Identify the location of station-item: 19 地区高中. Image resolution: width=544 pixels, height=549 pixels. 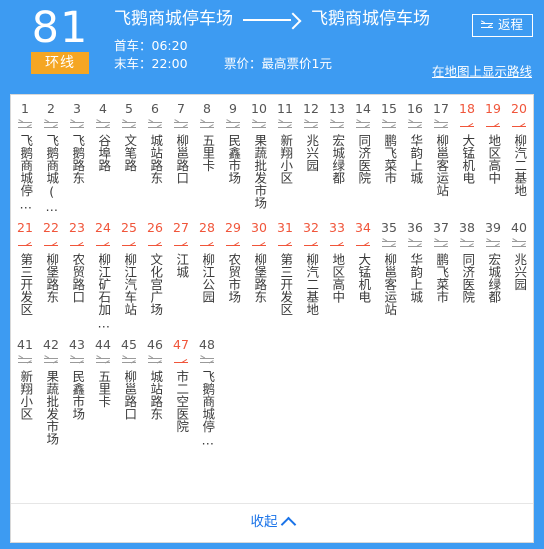
(493, 160).